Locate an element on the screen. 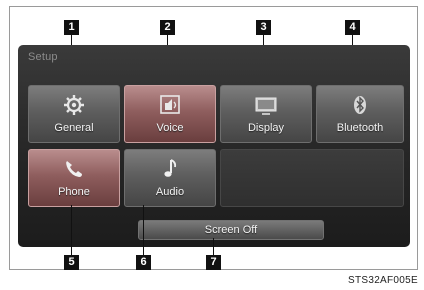 The width and height of the screenshot is (424, 290). callout-5: 5 is located at coordinates (71, 262).